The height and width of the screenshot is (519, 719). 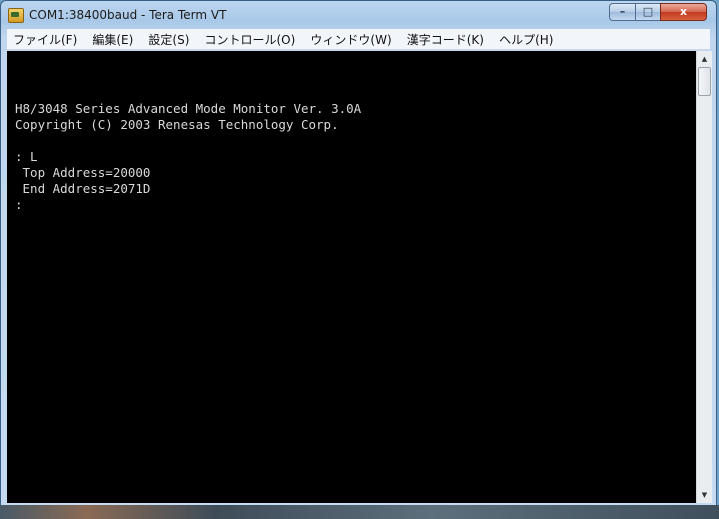 I want to click on maximize-button: □, so click(x=648, y=12).